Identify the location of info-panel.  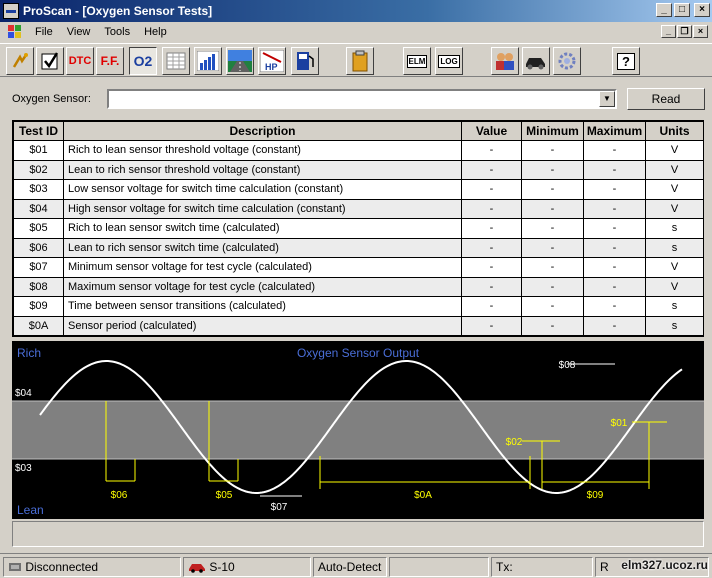
(358, 534).